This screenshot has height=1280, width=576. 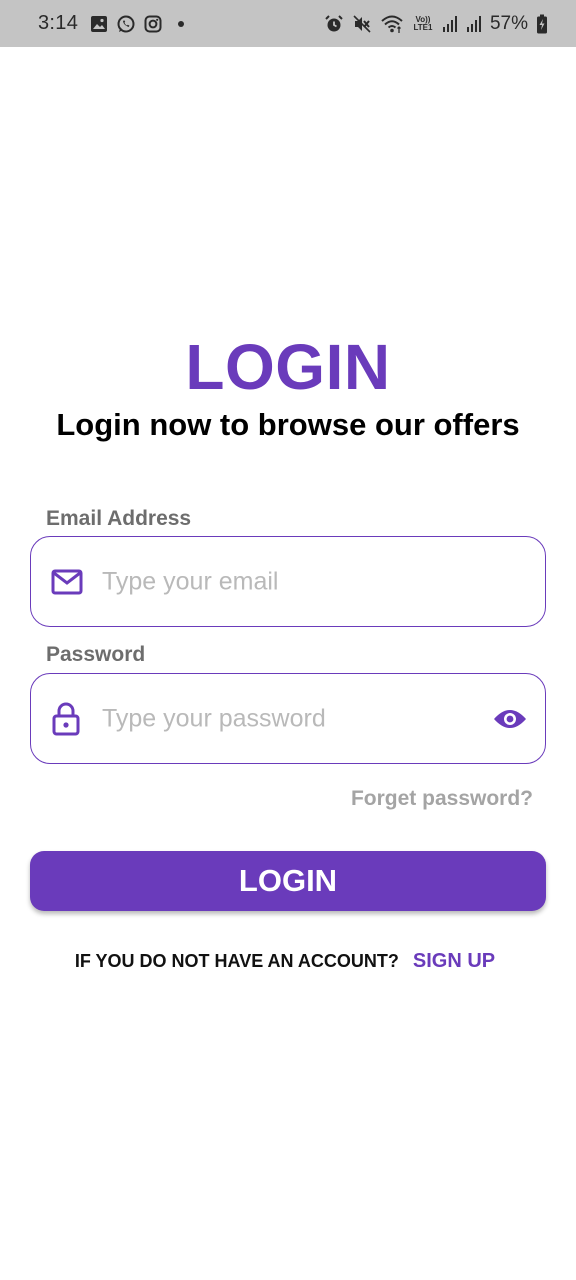 What do you see at coordinates (288, 23) in the screenshot?
I see `status-bar: 3:14 Vo)) LTE1 57%` at bounding box center [288, 23].